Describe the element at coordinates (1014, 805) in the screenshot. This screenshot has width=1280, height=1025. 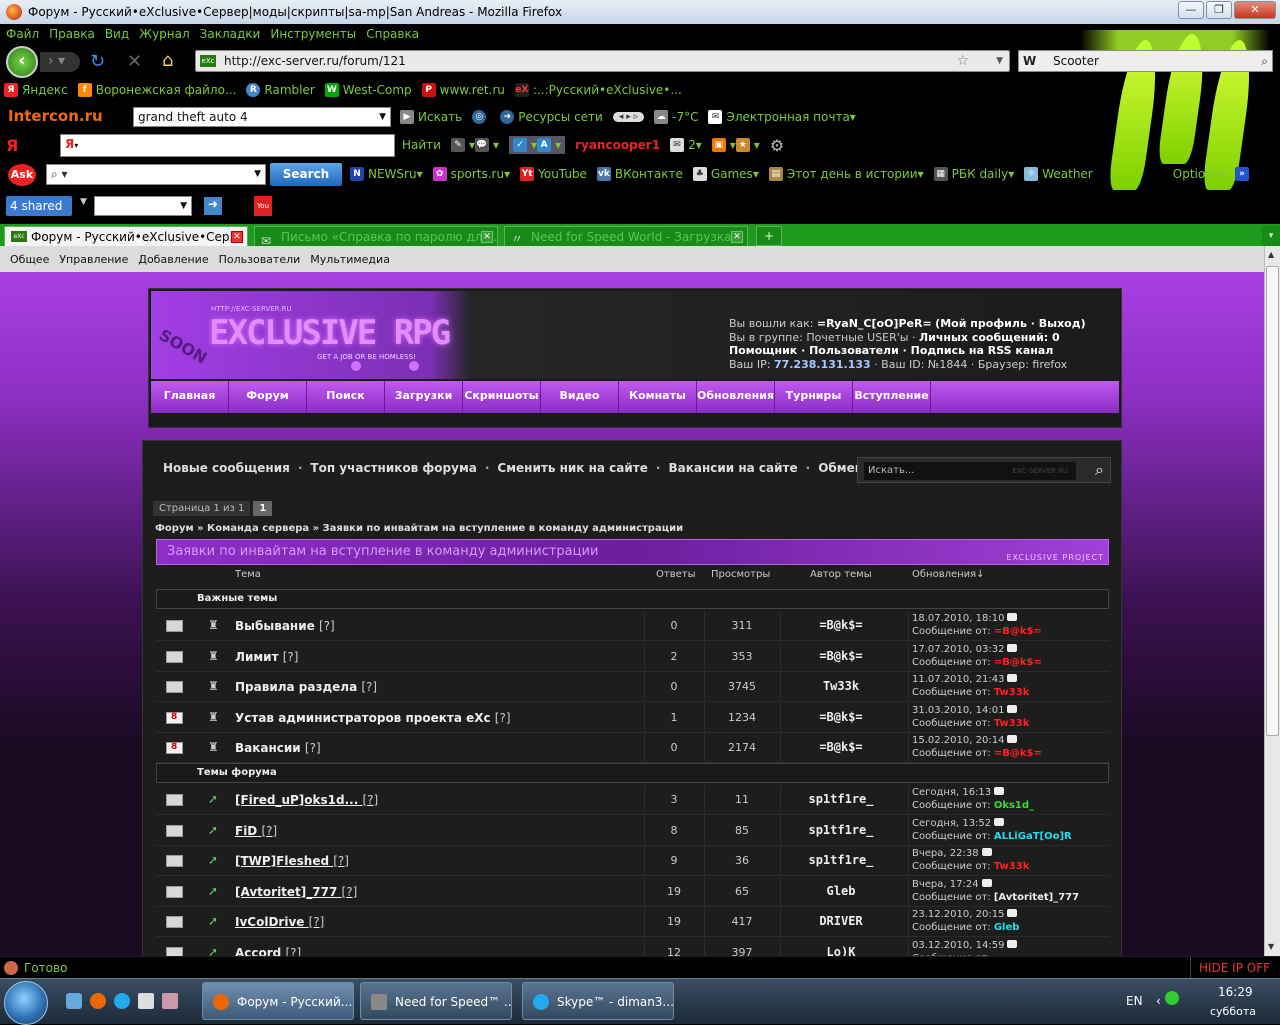
I see `last-poster: Oks1d_` at that location.